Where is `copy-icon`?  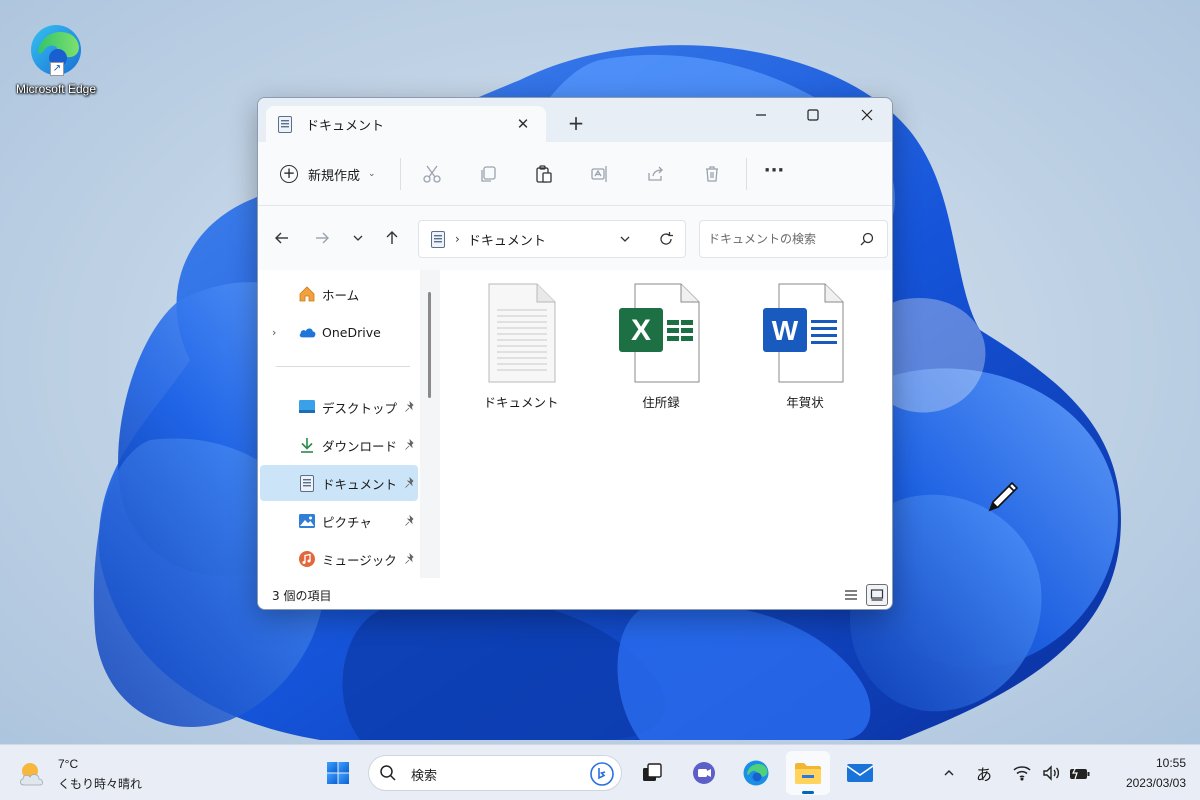 copy-icon is located at coordinates (488, 174).